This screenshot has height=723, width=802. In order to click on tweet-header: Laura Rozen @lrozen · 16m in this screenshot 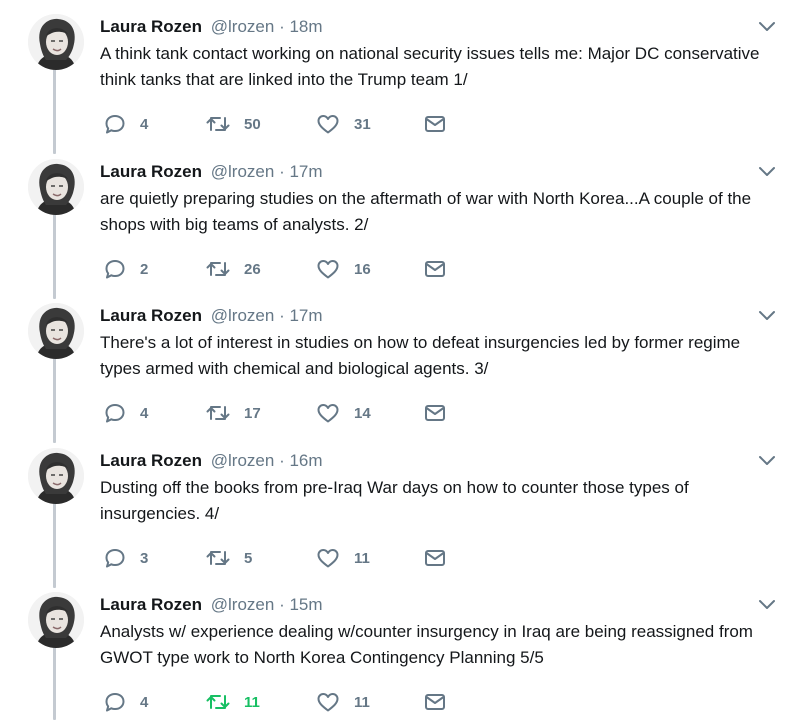, I will do `click(211, 461)`.